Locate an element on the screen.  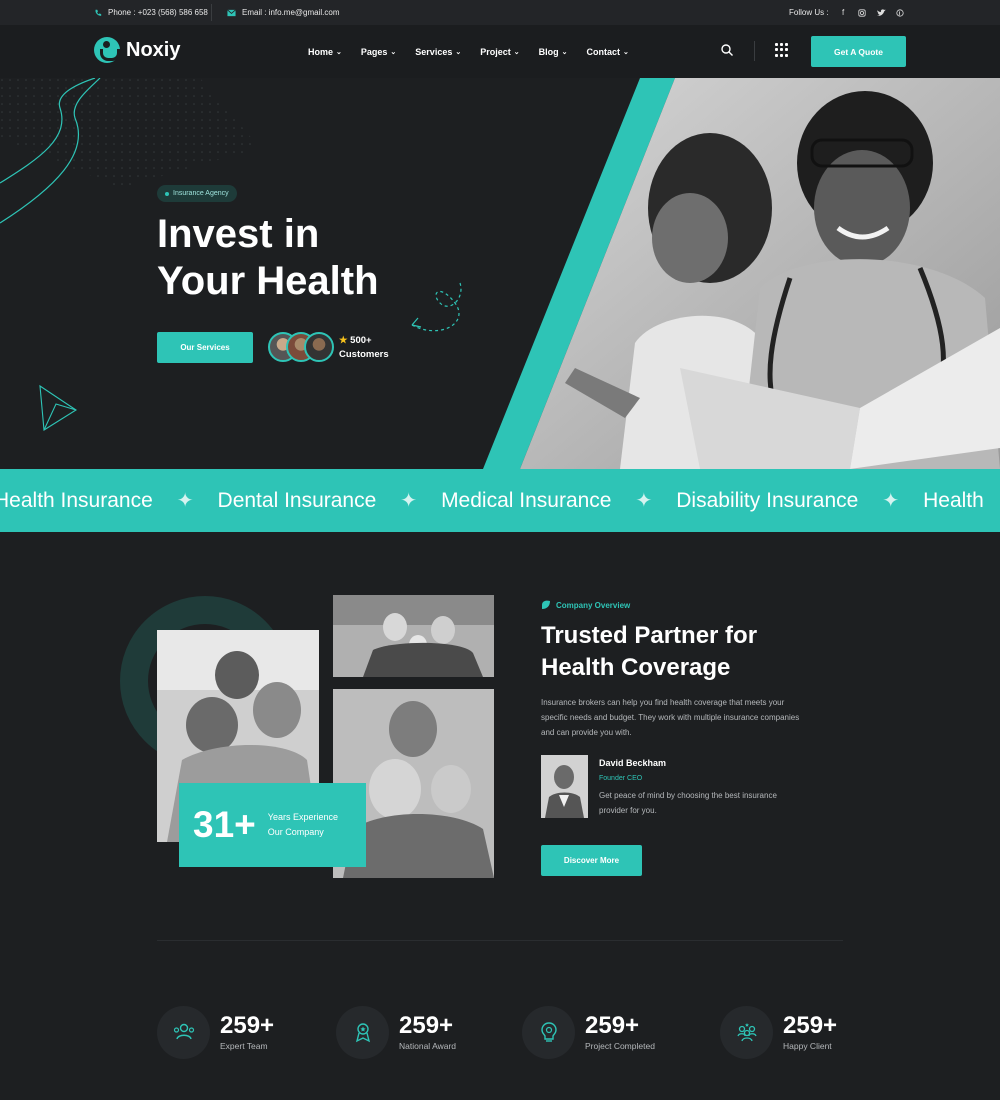
nav-item-blog: Blog ⌄ is located at coordinates (553, 52).